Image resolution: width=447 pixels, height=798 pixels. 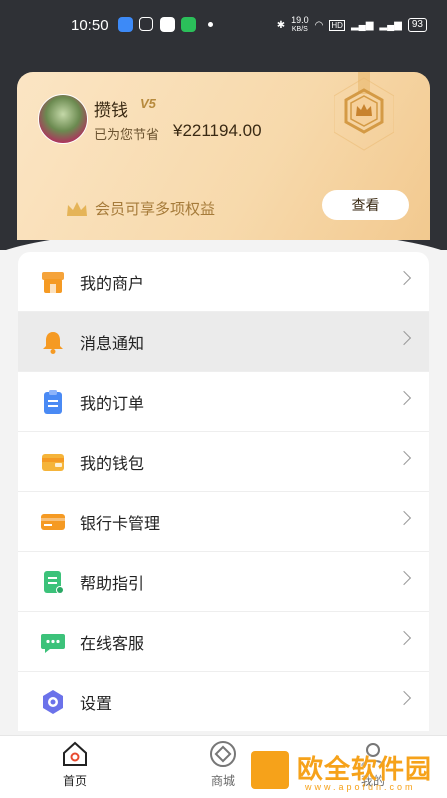 What do you see at coordinates (319, 25) in the screenshot?
I see `wifi-icon: ◠` at bounding box center [319, 25].